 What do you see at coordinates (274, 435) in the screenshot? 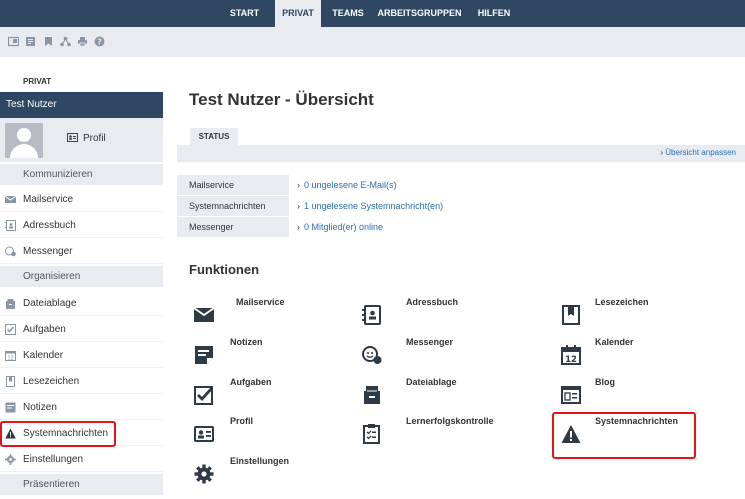
I see `function-profil: Profil` at bounding box center [274, 435].